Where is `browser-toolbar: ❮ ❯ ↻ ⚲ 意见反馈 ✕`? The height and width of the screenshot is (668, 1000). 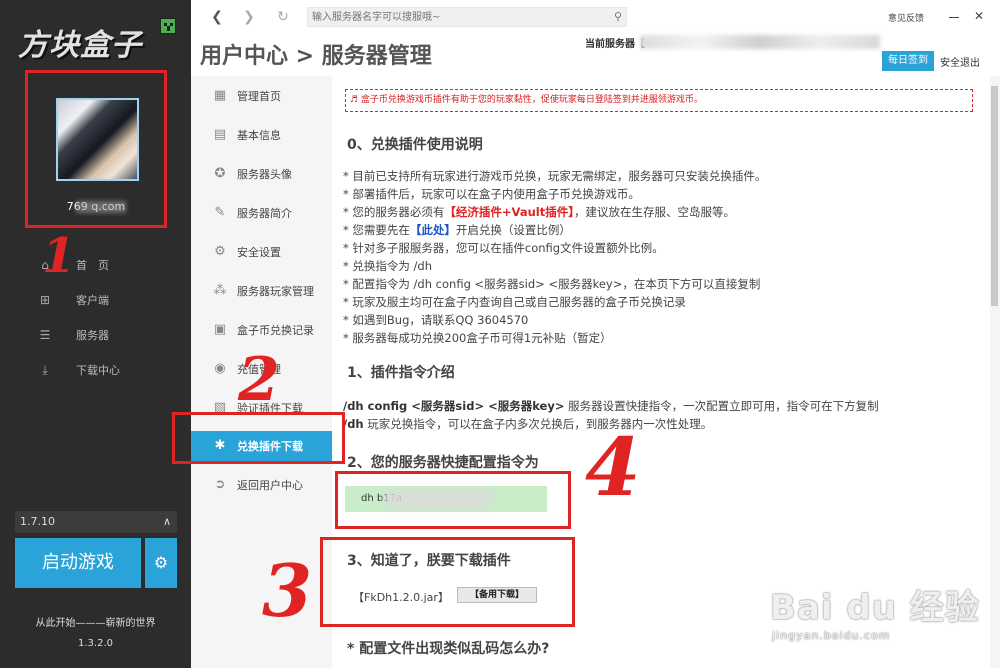
browser-toolbar: ❮ ❯ ↻ ⚲ 意见反馈 ✕ is located at coordinates (595, 17).